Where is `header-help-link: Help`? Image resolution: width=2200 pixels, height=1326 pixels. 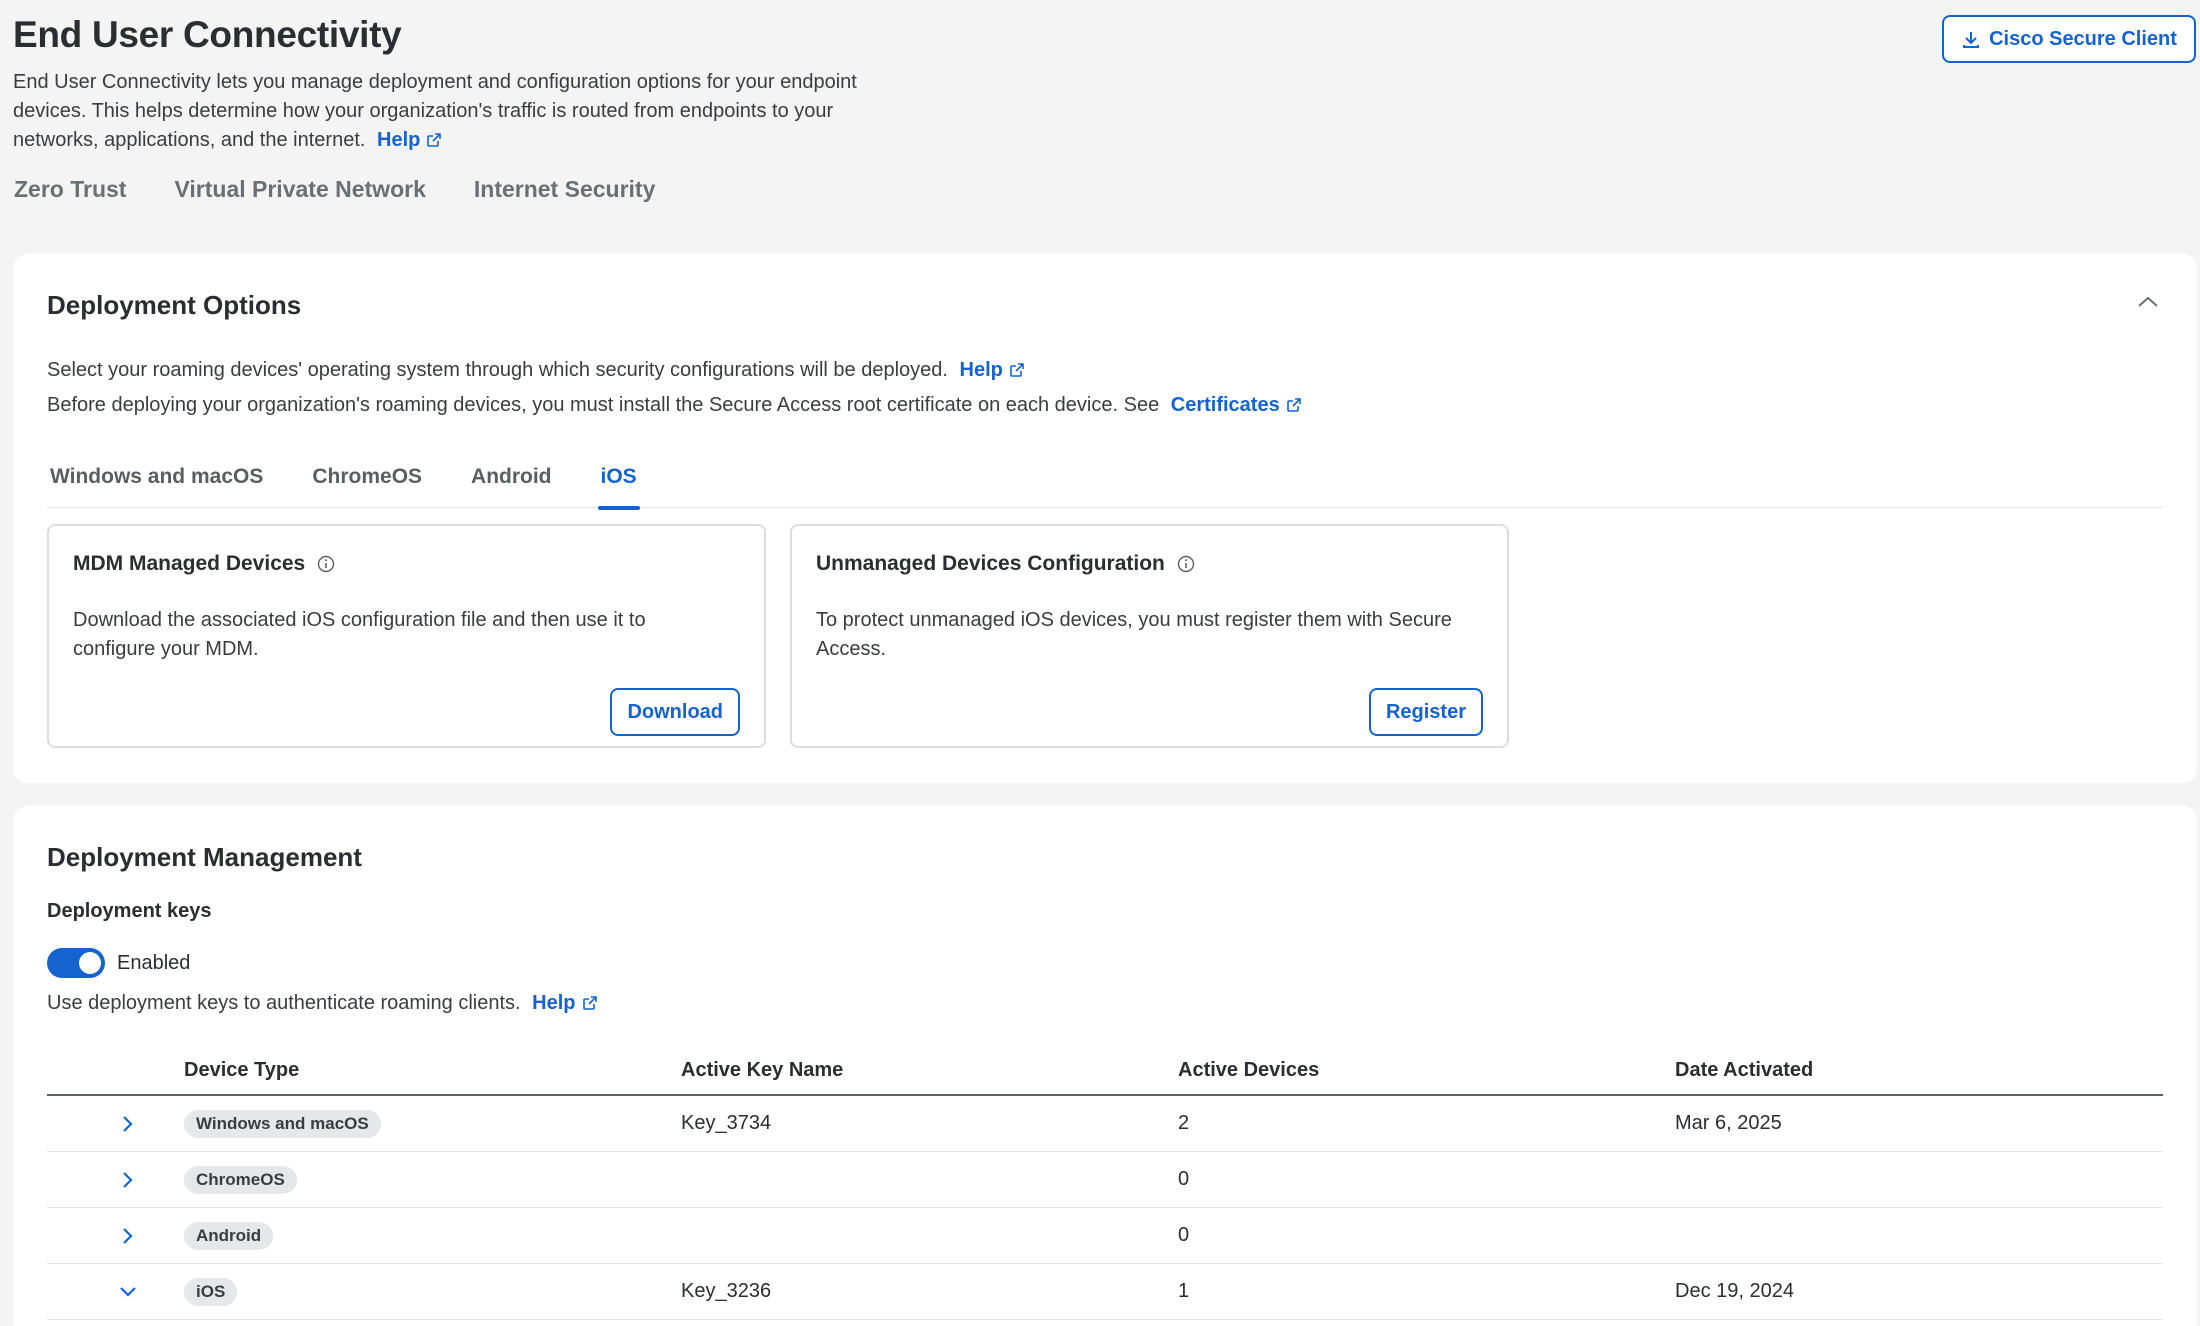
header-help-link: Help is located at coordinates (409, 140).